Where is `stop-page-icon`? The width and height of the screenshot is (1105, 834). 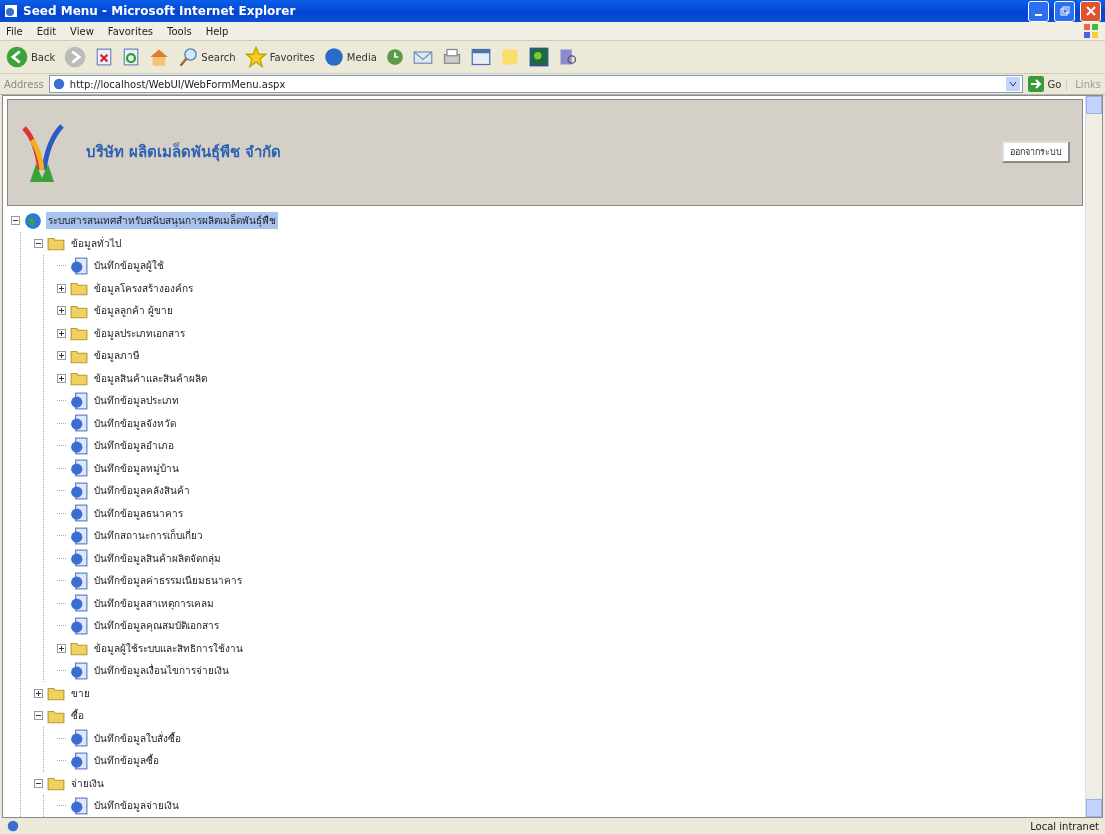 stop-page-icon is located at coordinates (104, 57).